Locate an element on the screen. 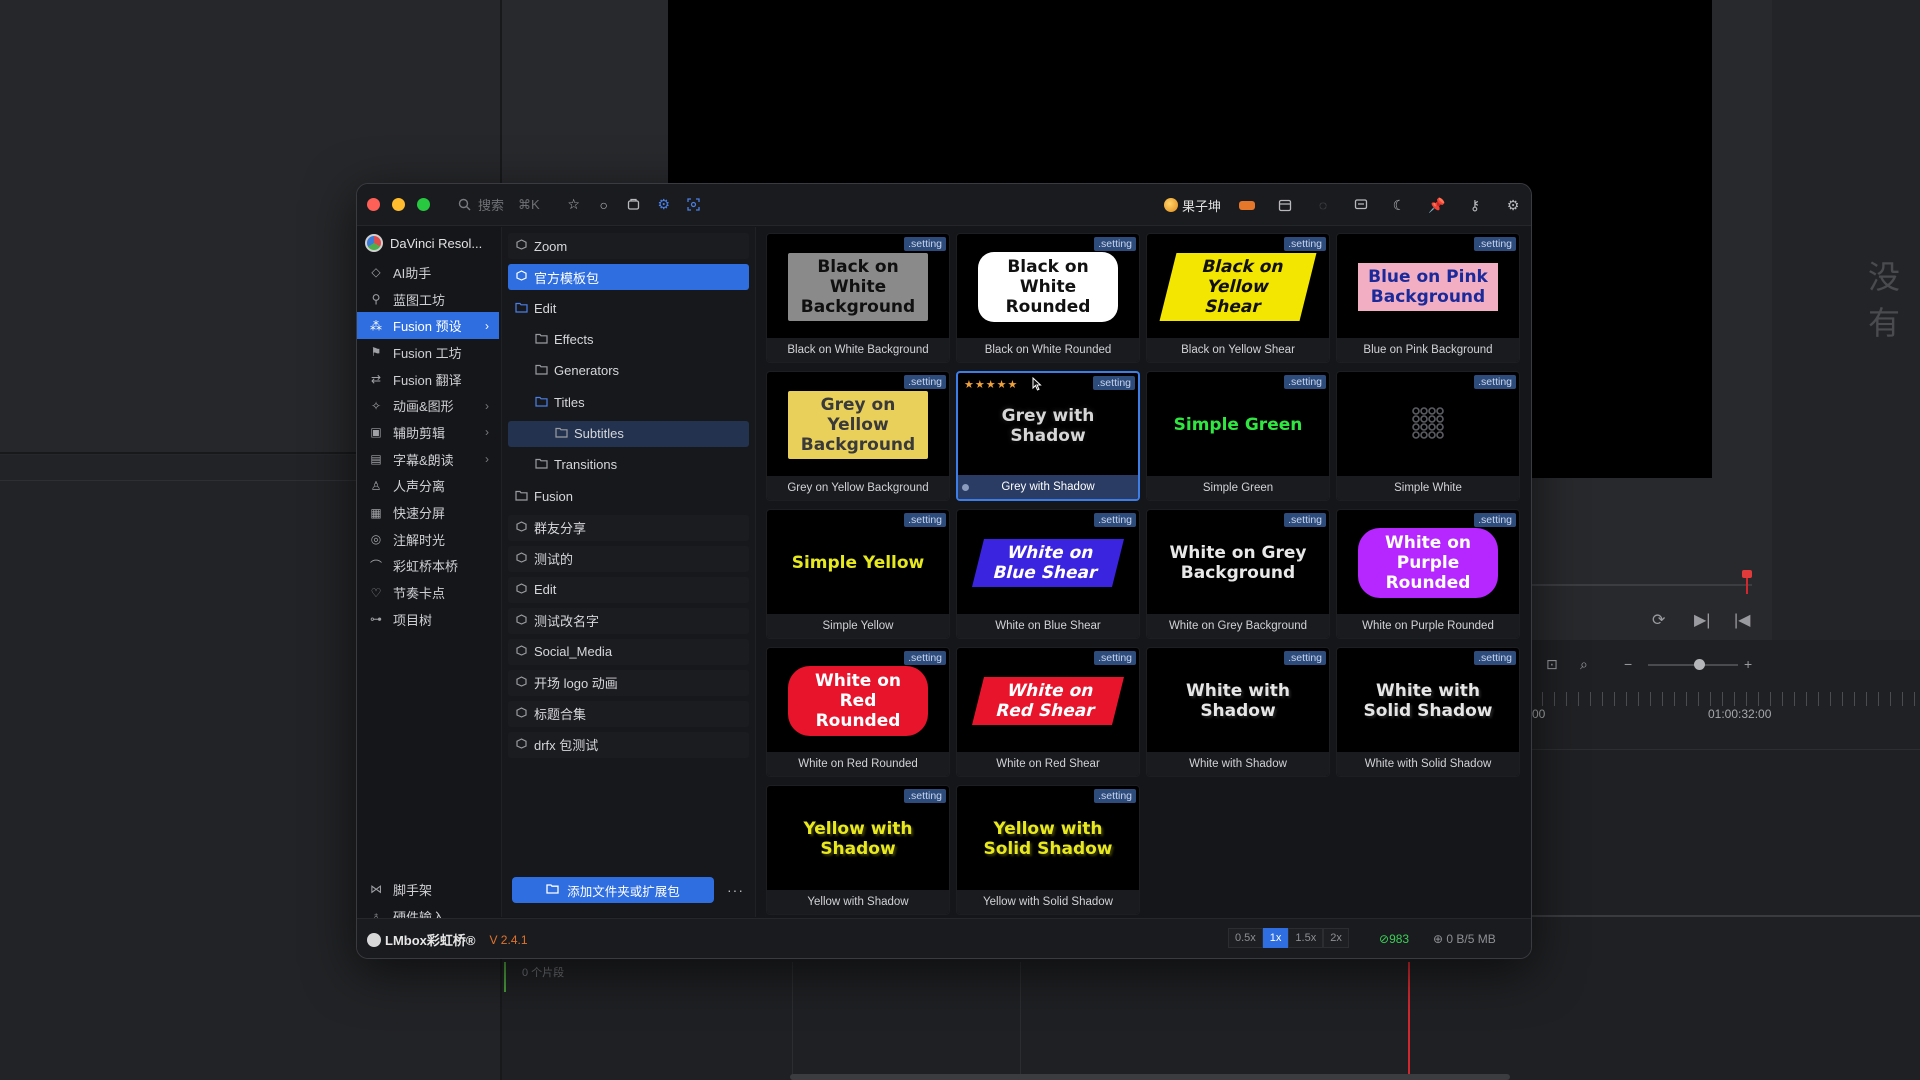 The width and height of the screenshot is (1920, 1080). user-account: 果子坤 is located at coordinates (1209, 205).